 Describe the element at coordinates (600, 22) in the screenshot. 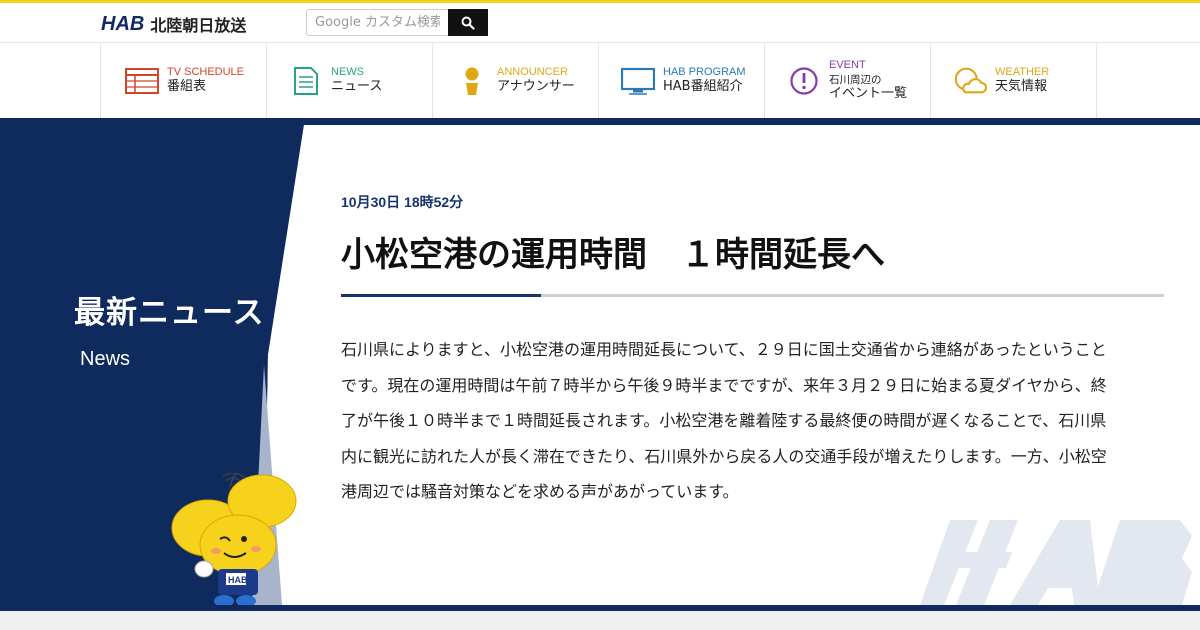

I see `site-header: HAB 北陸朝日放送` at that location.